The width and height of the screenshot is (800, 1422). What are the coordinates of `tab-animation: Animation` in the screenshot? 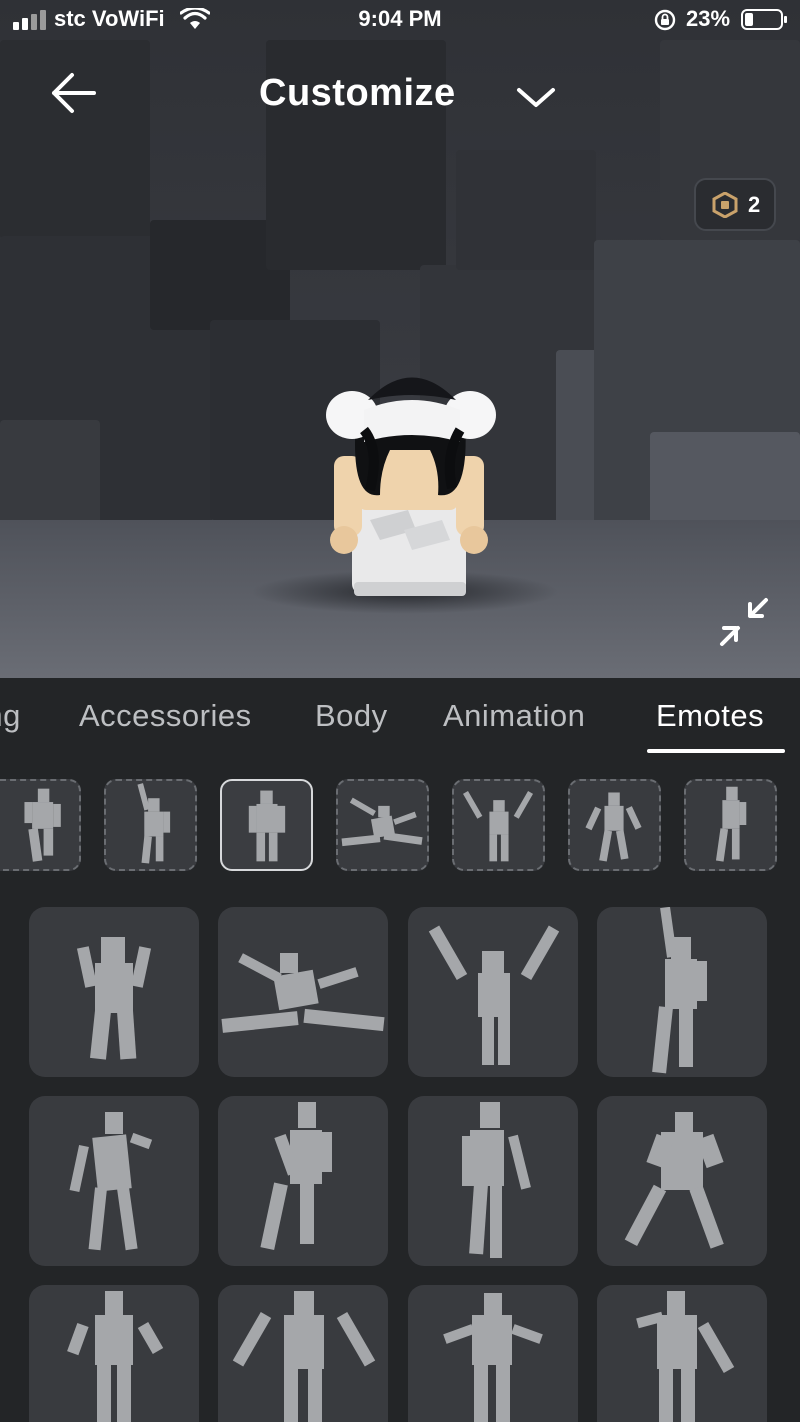 It's located at (514, 716).